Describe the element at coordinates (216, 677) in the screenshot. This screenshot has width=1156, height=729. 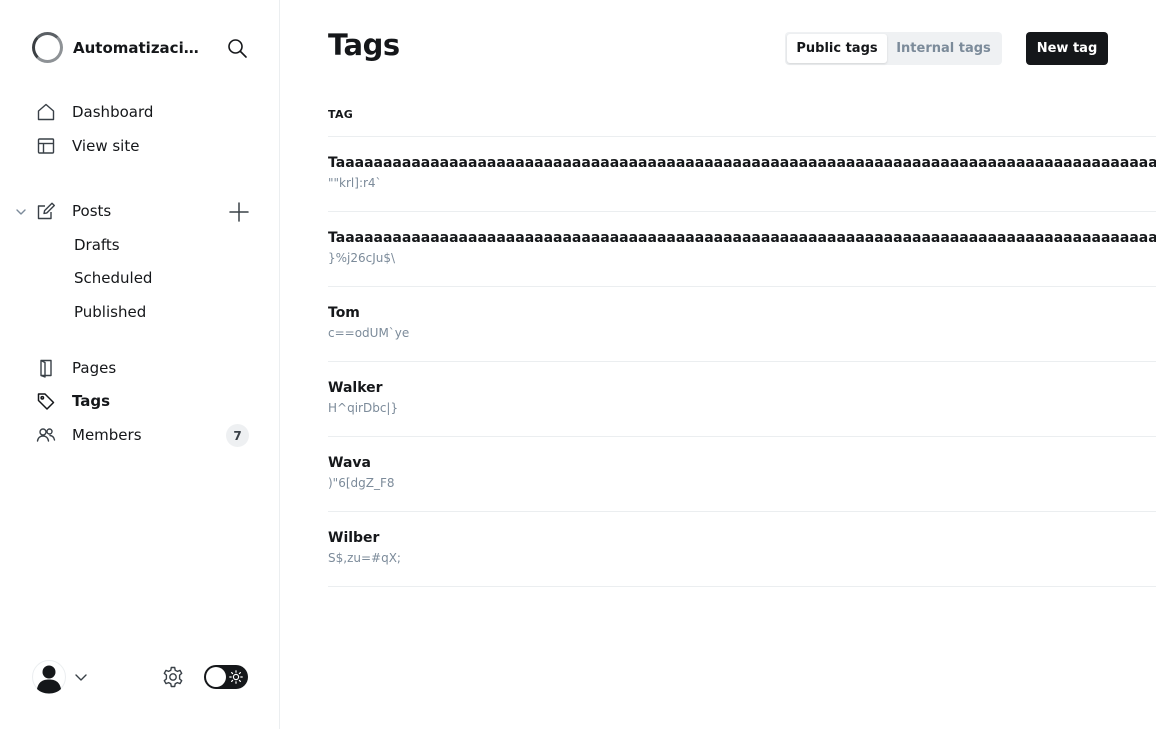
I see `toggle-knob` at that location.